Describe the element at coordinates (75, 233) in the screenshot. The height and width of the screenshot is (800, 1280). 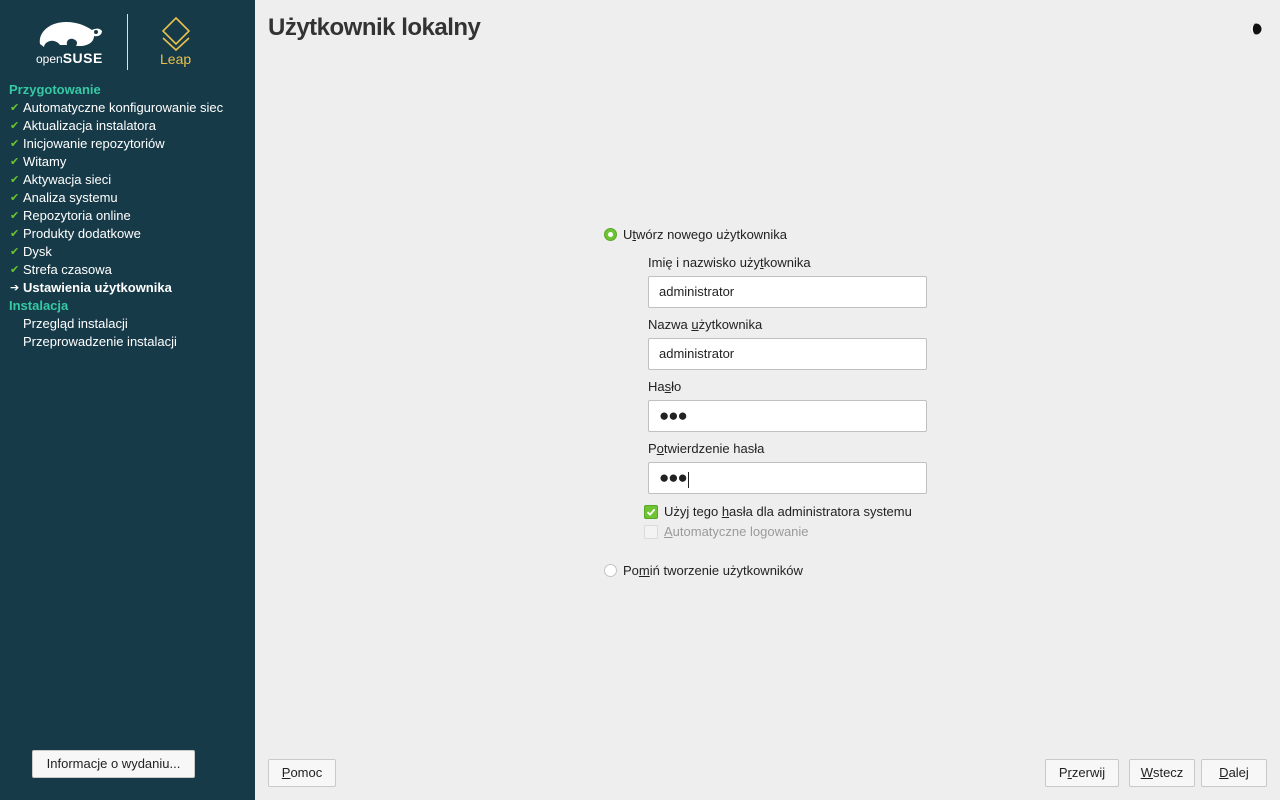
I see `step-item: ✔ Produkty dodatkowe` at that location.